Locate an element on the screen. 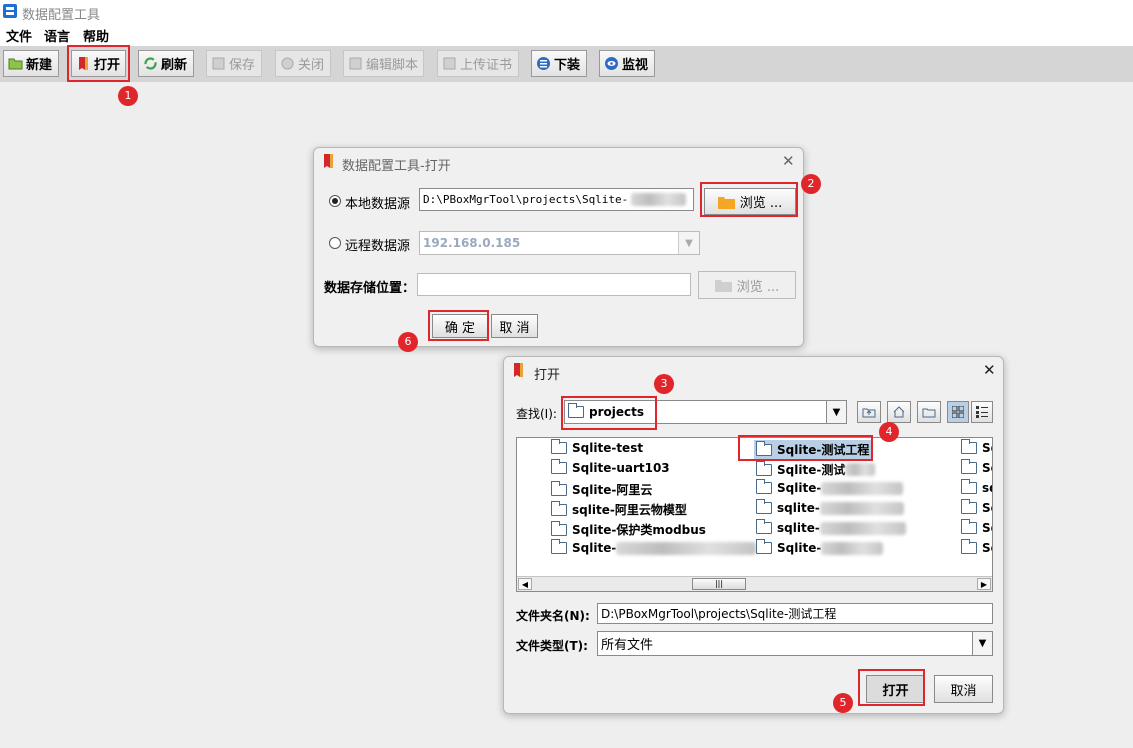  highlight-ok-button is located at coordinates (458, 325).